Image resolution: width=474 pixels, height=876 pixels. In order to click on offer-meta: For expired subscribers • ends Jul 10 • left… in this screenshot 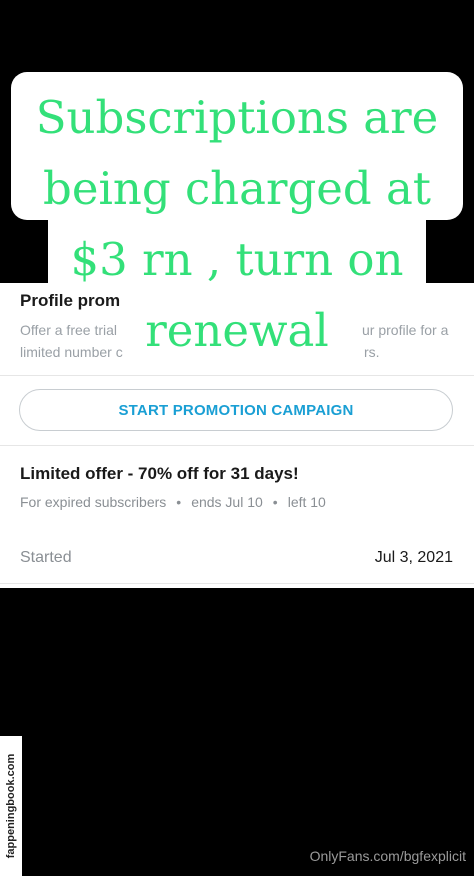, I will do `click(173, 502)`.